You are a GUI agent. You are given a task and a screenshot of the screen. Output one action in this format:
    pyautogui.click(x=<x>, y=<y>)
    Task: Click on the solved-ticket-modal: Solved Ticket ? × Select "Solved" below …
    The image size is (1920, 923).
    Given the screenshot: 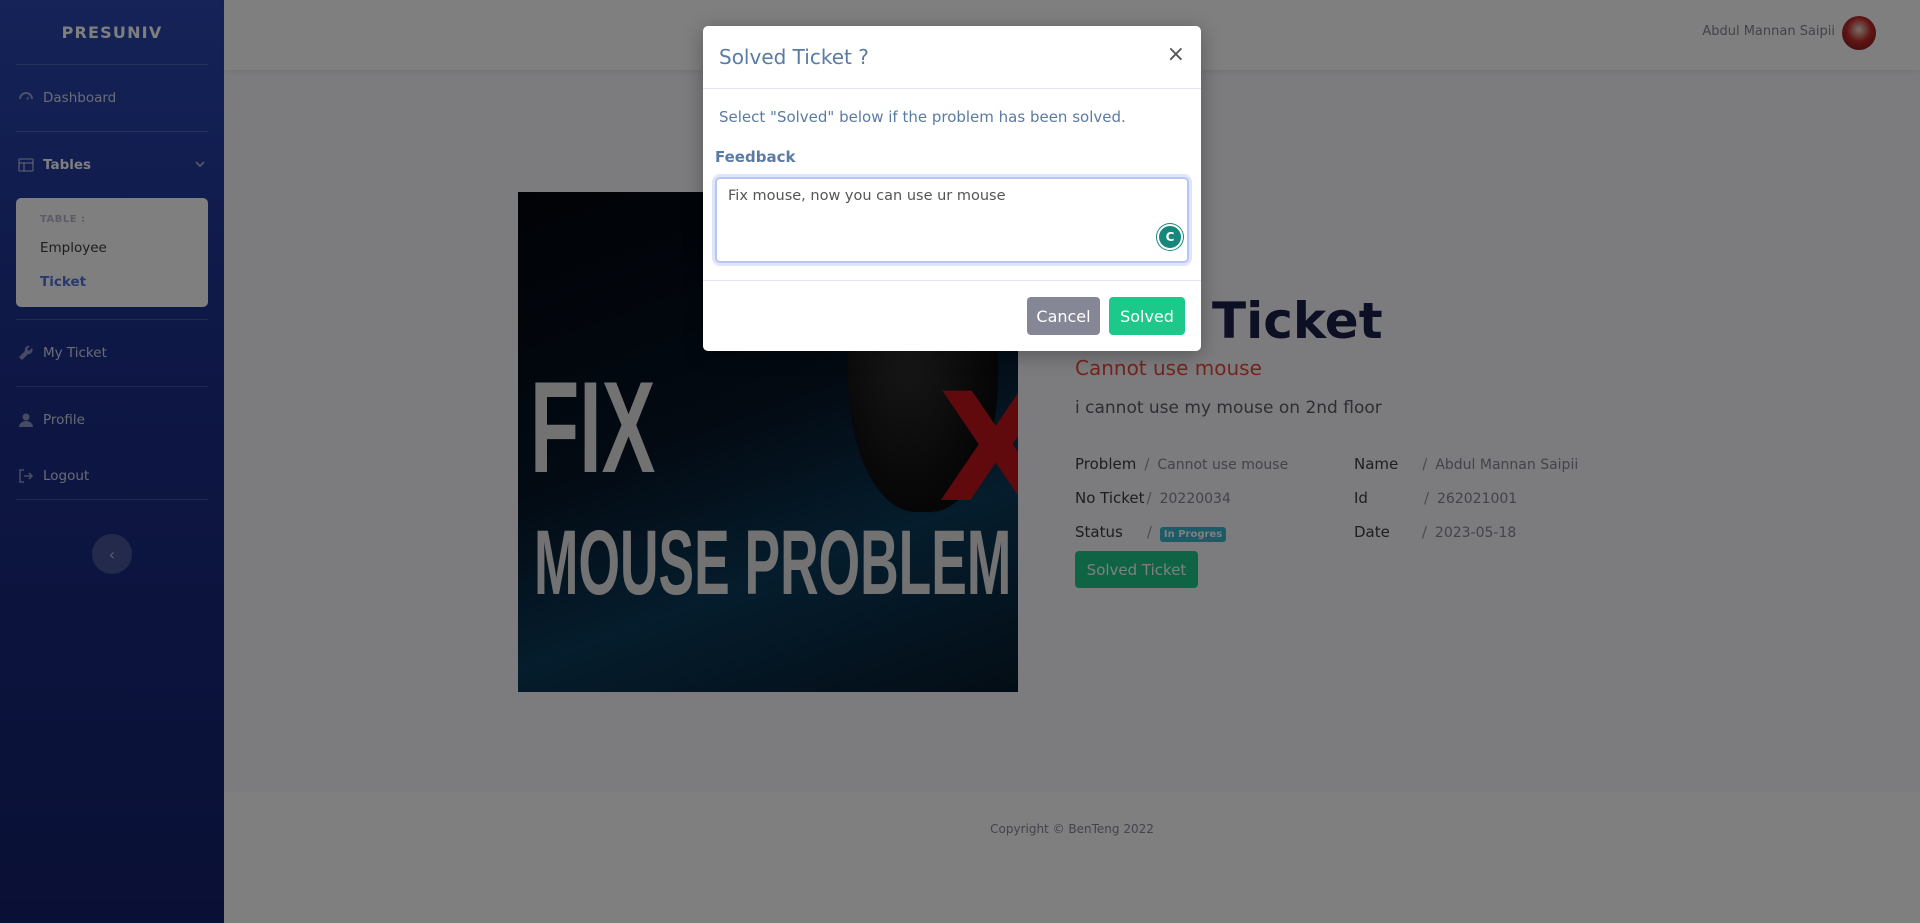 What is the action you would take?
    pyautogui.click(x=952, y=188)
    